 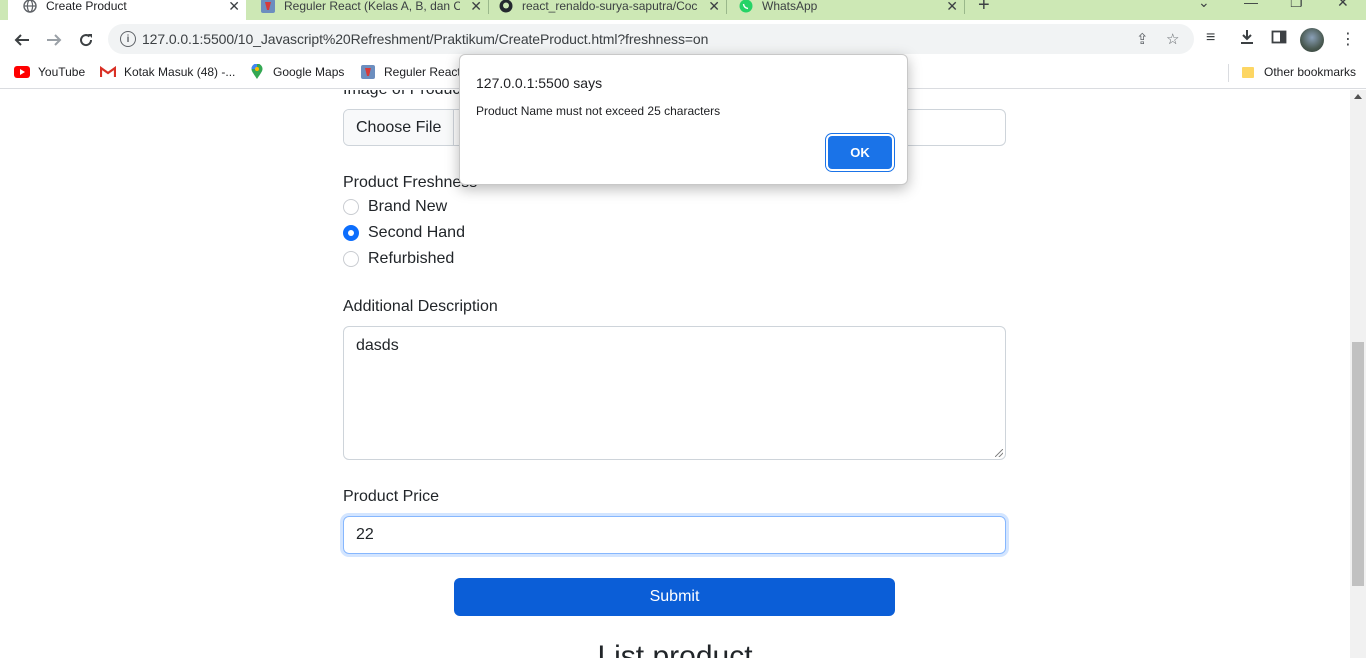 I want to click on tab-create-product: Create Product ✕, so click(x=127, y=10).